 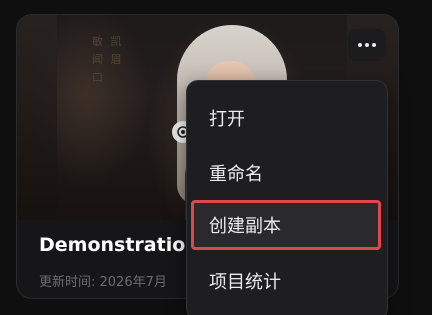 I want to click on background-glyphs: 敏 凯 闻 眉 口, so click(x=108, y=59).